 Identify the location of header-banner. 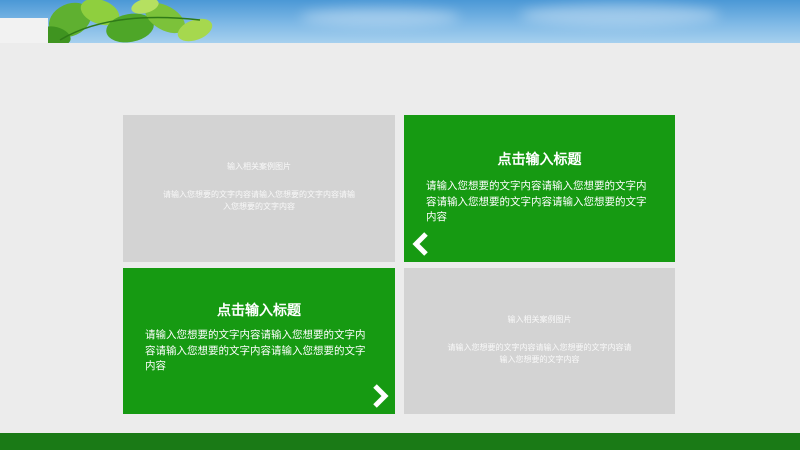
(400, 21).